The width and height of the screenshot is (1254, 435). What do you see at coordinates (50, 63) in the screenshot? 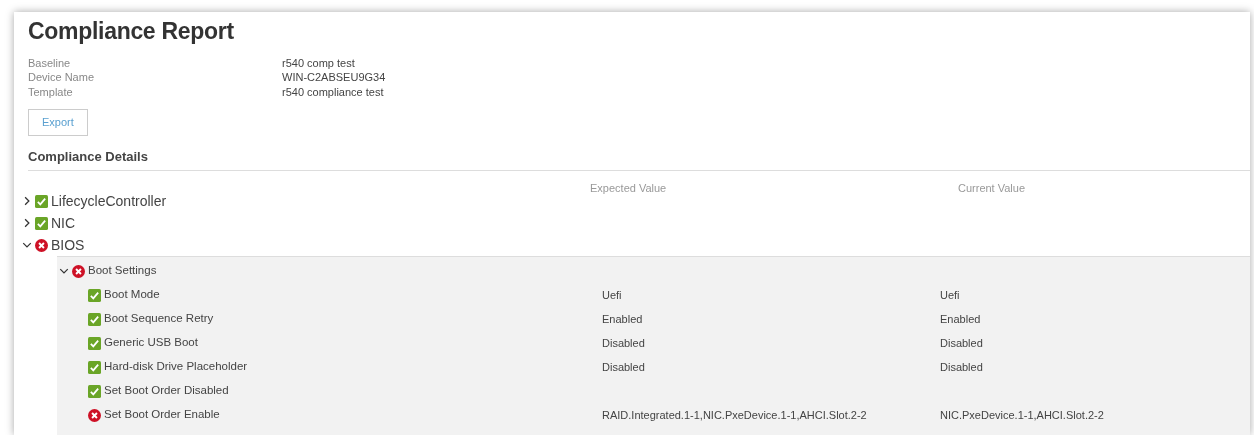
I see `field-label: Baseline` at bounding box center [50, 63].